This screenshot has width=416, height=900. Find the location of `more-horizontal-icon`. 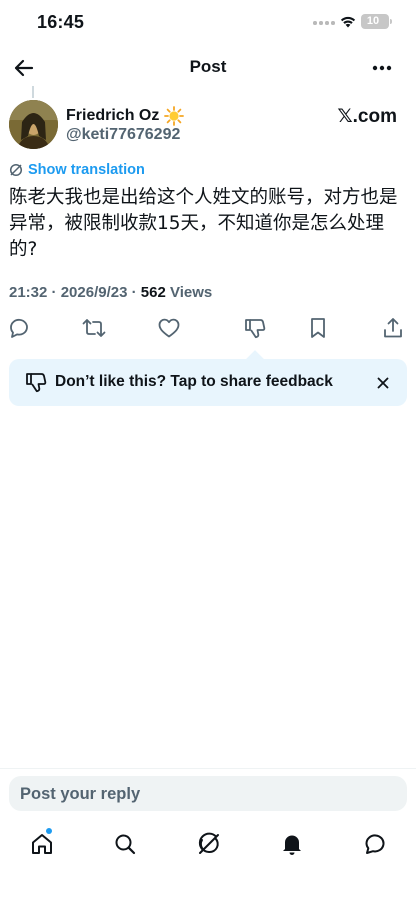

more-horizontal-icon is located at coordinates (382, 68).